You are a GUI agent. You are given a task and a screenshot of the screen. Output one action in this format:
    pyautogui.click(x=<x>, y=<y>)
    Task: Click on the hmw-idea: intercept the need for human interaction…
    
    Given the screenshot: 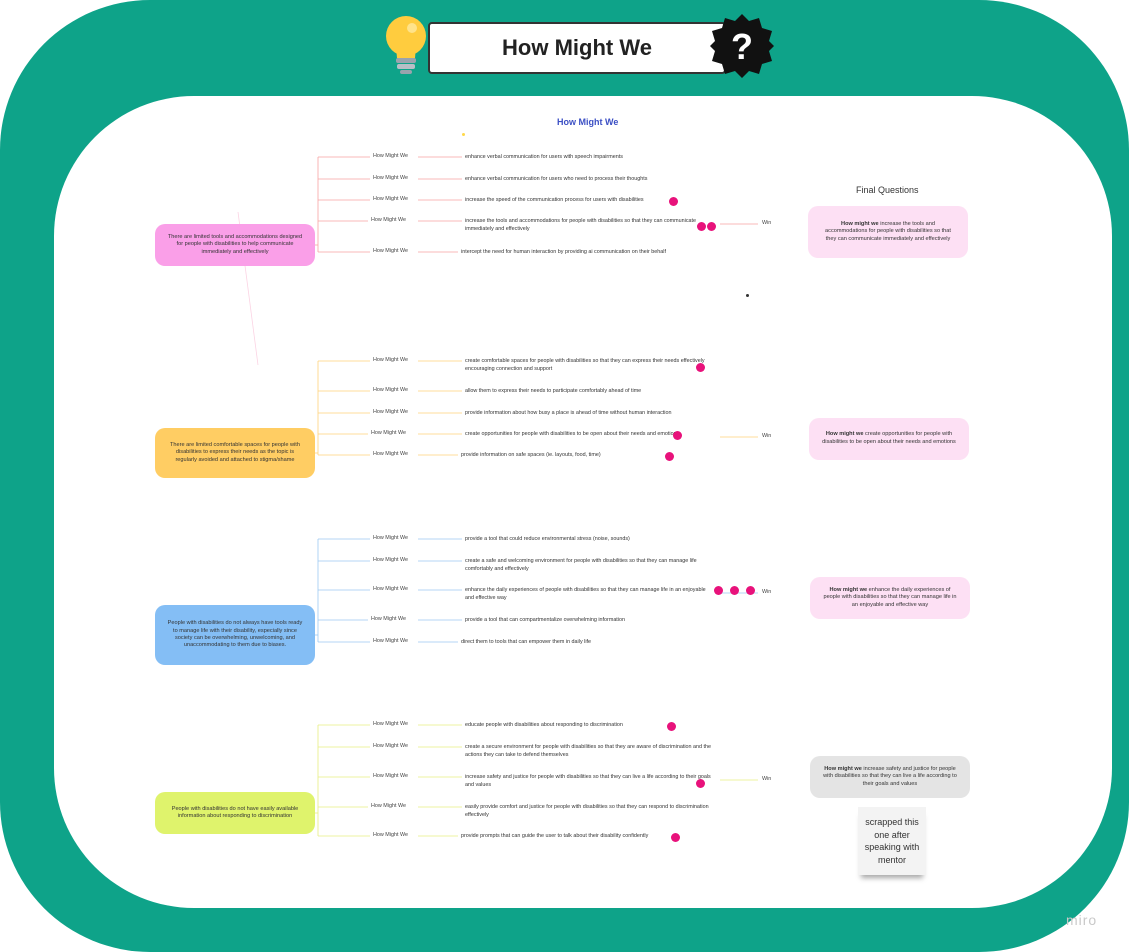 What is the action you would take?
    pyautogui.click(x=588, y=252)
    